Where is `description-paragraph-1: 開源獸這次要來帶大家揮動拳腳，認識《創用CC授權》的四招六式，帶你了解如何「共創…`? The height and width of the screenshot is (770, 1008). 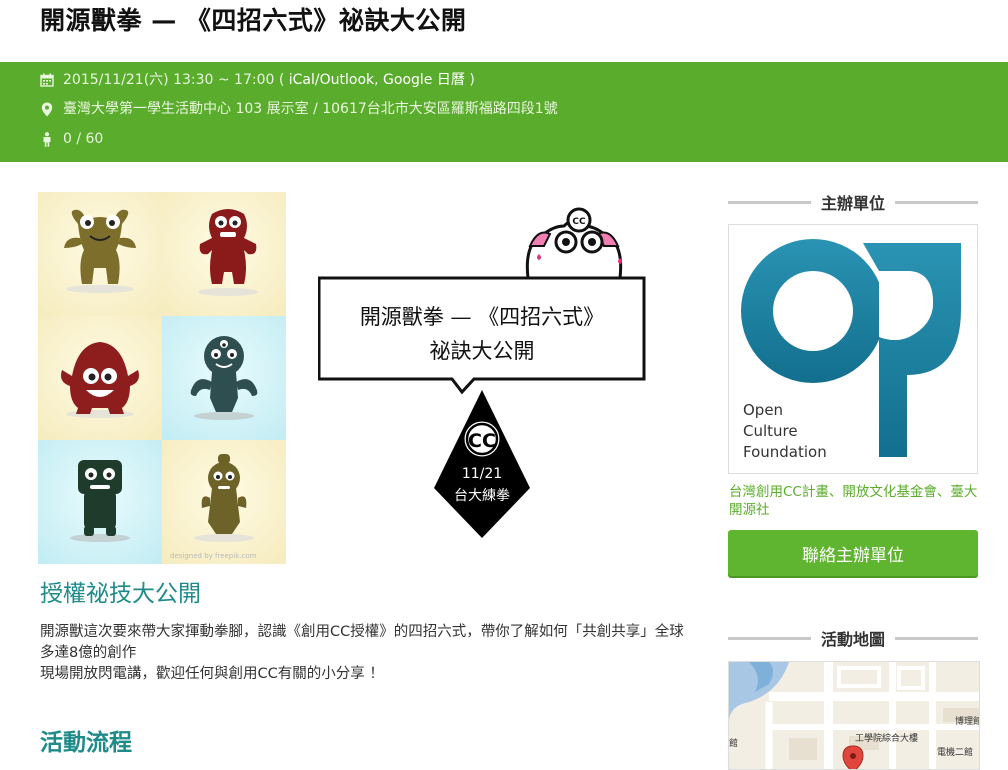 description-paragraph-1: 開源獸這次要來帶大家揮動拳腳，認識《創用CC授權》的四招六式，帶你了解如何「共創… is located at coordinates (362, 642).